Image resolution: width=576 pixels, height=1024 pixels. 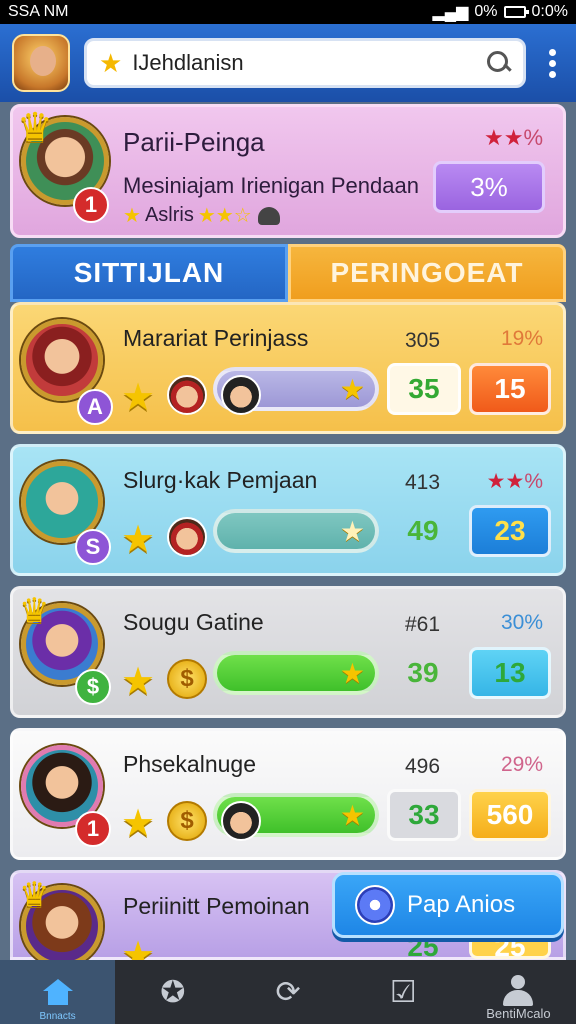 I want to click on score-slot-1: 49, so click(x=423, y=531).